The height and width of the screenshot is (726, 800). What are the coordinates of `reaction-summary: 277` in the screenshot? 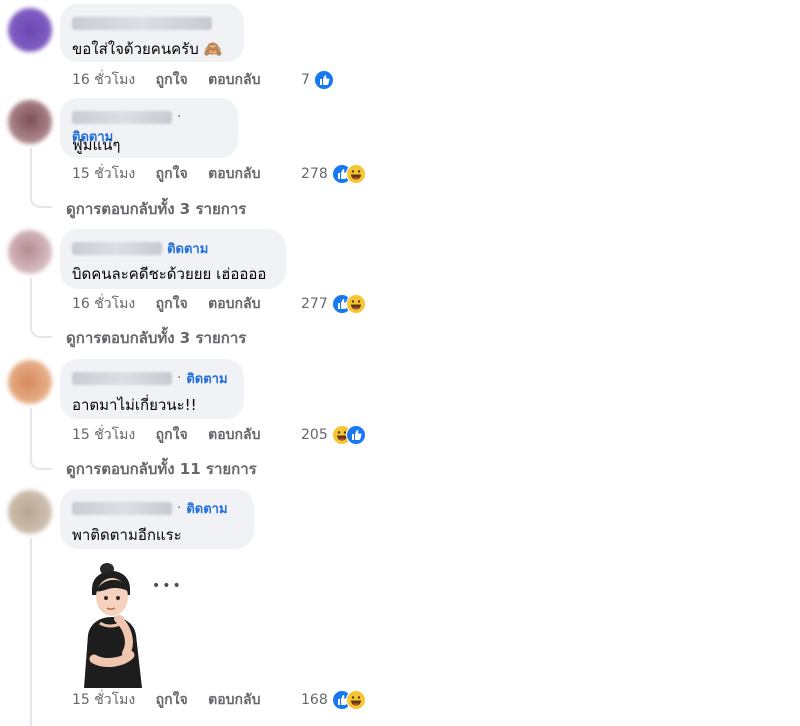 It's located at (334, 304).